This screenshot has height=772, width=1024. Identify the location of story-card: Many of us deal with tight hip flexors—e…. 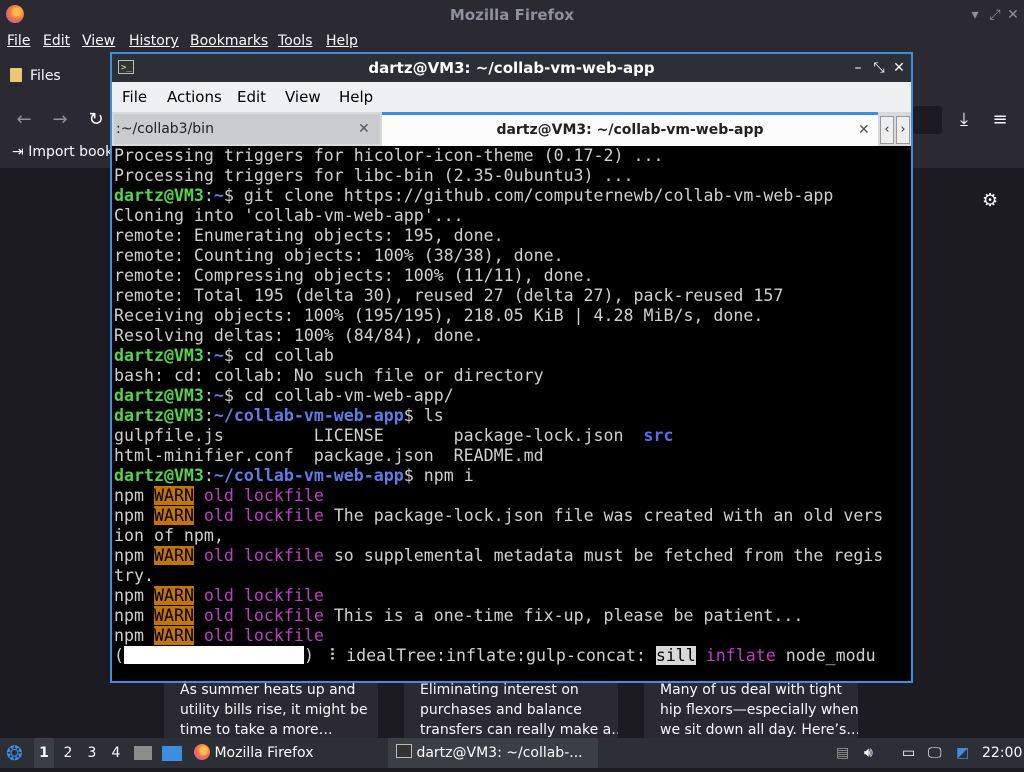
(751, 709).